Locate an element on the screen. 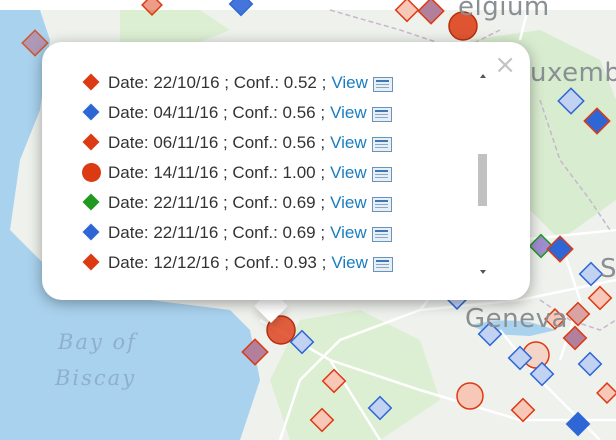  list-item: Date: 12/12/16 ; Conf.: 0.93 ; View is located at coordinates (277, 262).